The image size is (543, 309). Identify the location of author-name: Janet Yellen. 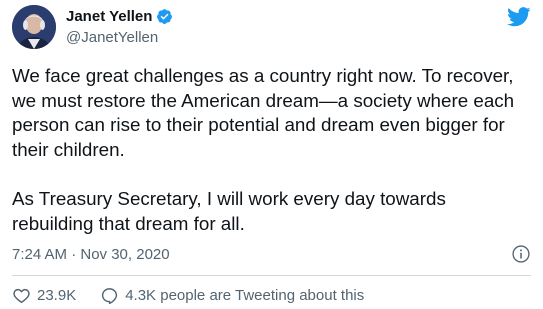
(109, 17).